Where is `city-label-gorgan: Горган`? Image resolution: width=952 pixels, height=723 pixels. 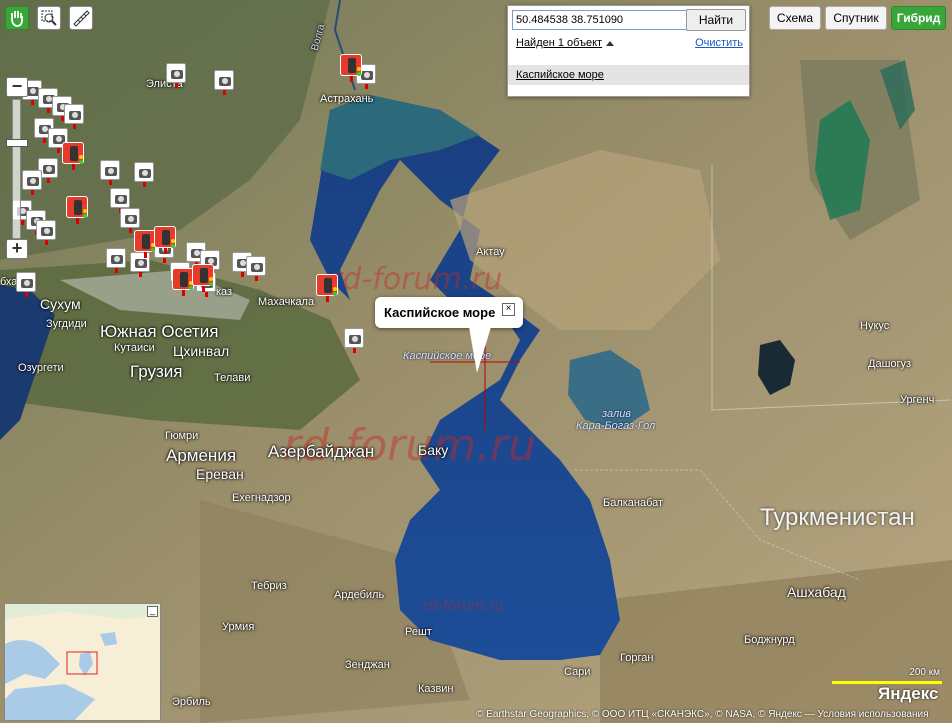 city-label-gorgan: Горган is located at coordinates (637, 658).